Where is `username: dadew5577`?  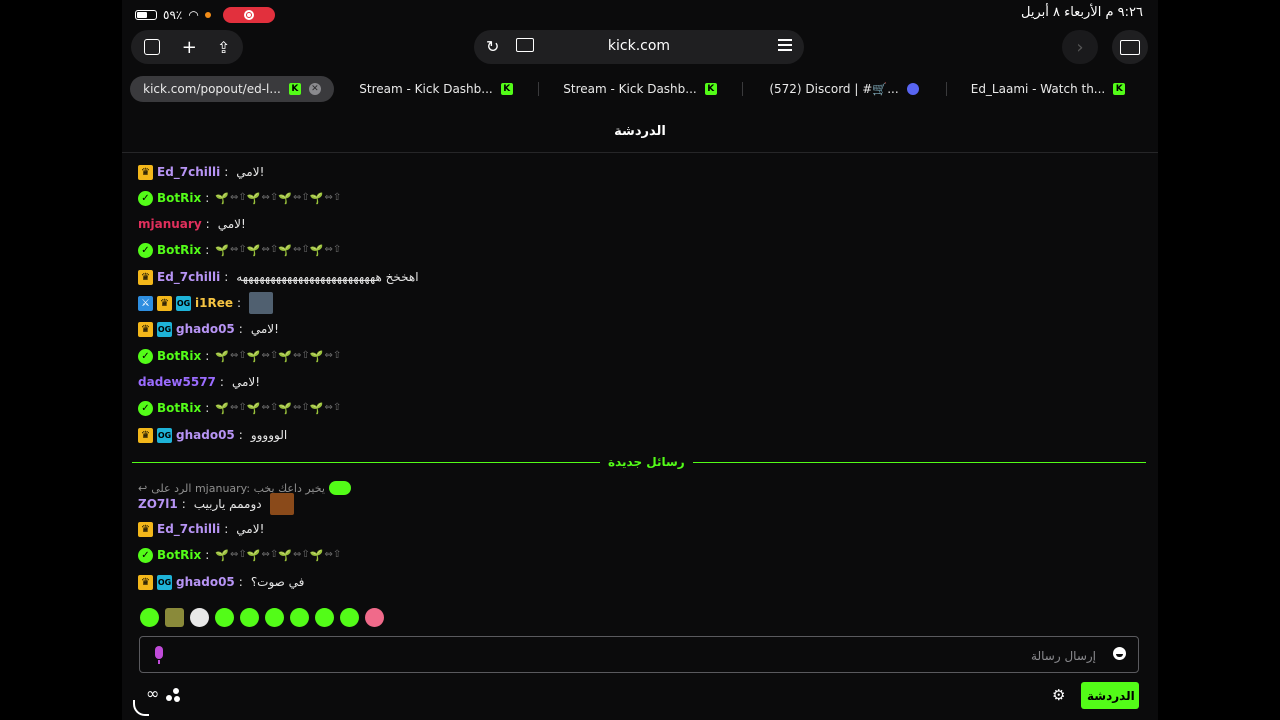
username: dadew5577 is located at coordinates (177, 382).